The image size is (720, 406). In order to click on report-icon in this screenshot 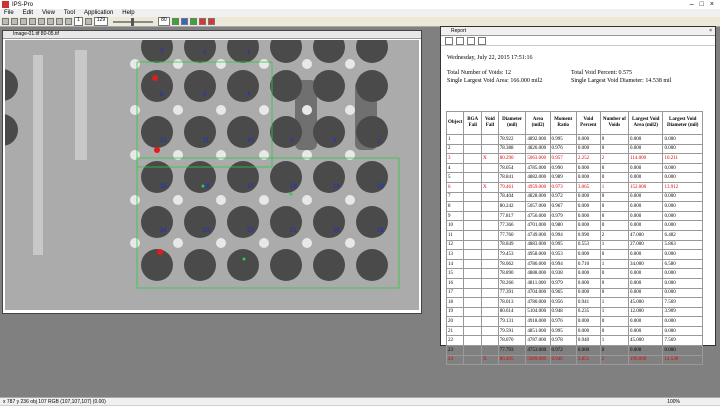, I will do `click(202, 21)`.